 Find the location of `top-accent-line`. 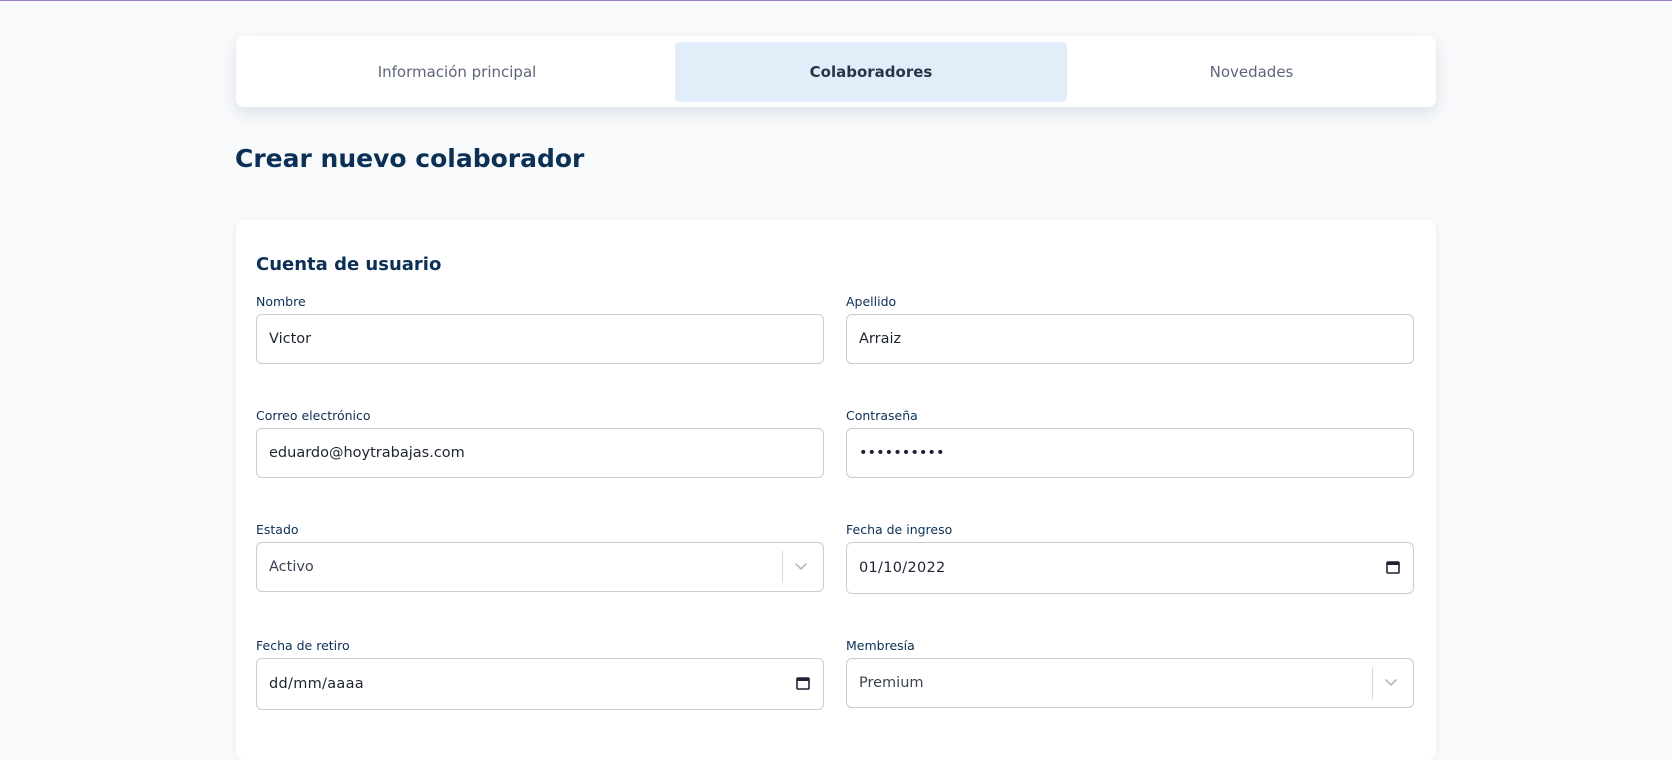

top-accent-line is located at coordinates (836, 0).